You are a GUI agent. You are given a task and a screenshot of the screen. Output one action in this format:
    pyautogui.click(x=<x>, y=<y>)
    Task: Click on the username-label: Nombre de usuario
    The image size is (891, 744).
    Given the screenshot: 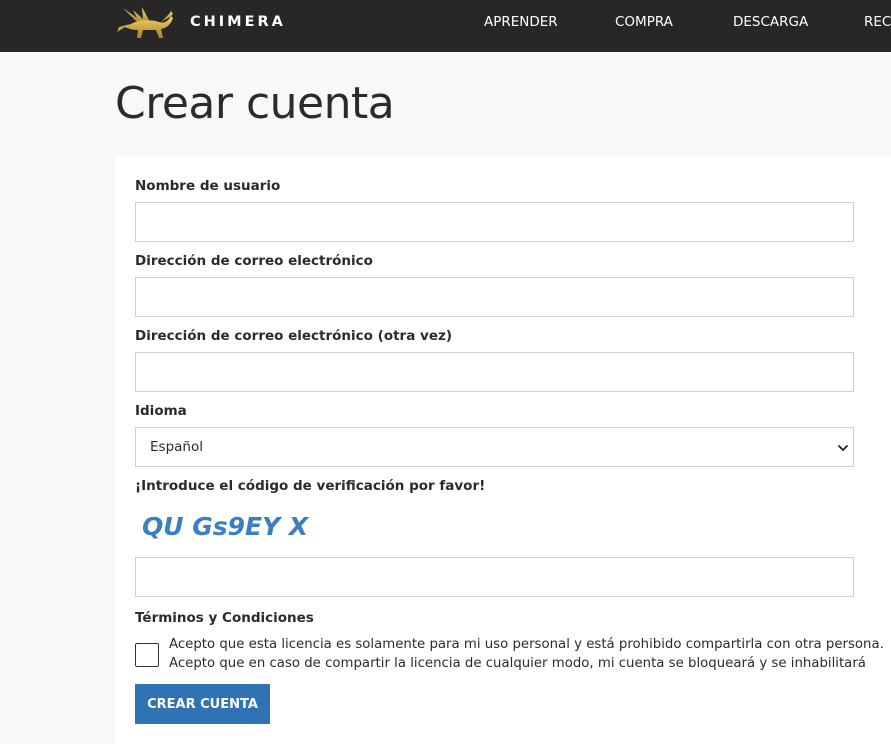 What is the action you would take?
    pyautogui.click(x=208, y=186)
    